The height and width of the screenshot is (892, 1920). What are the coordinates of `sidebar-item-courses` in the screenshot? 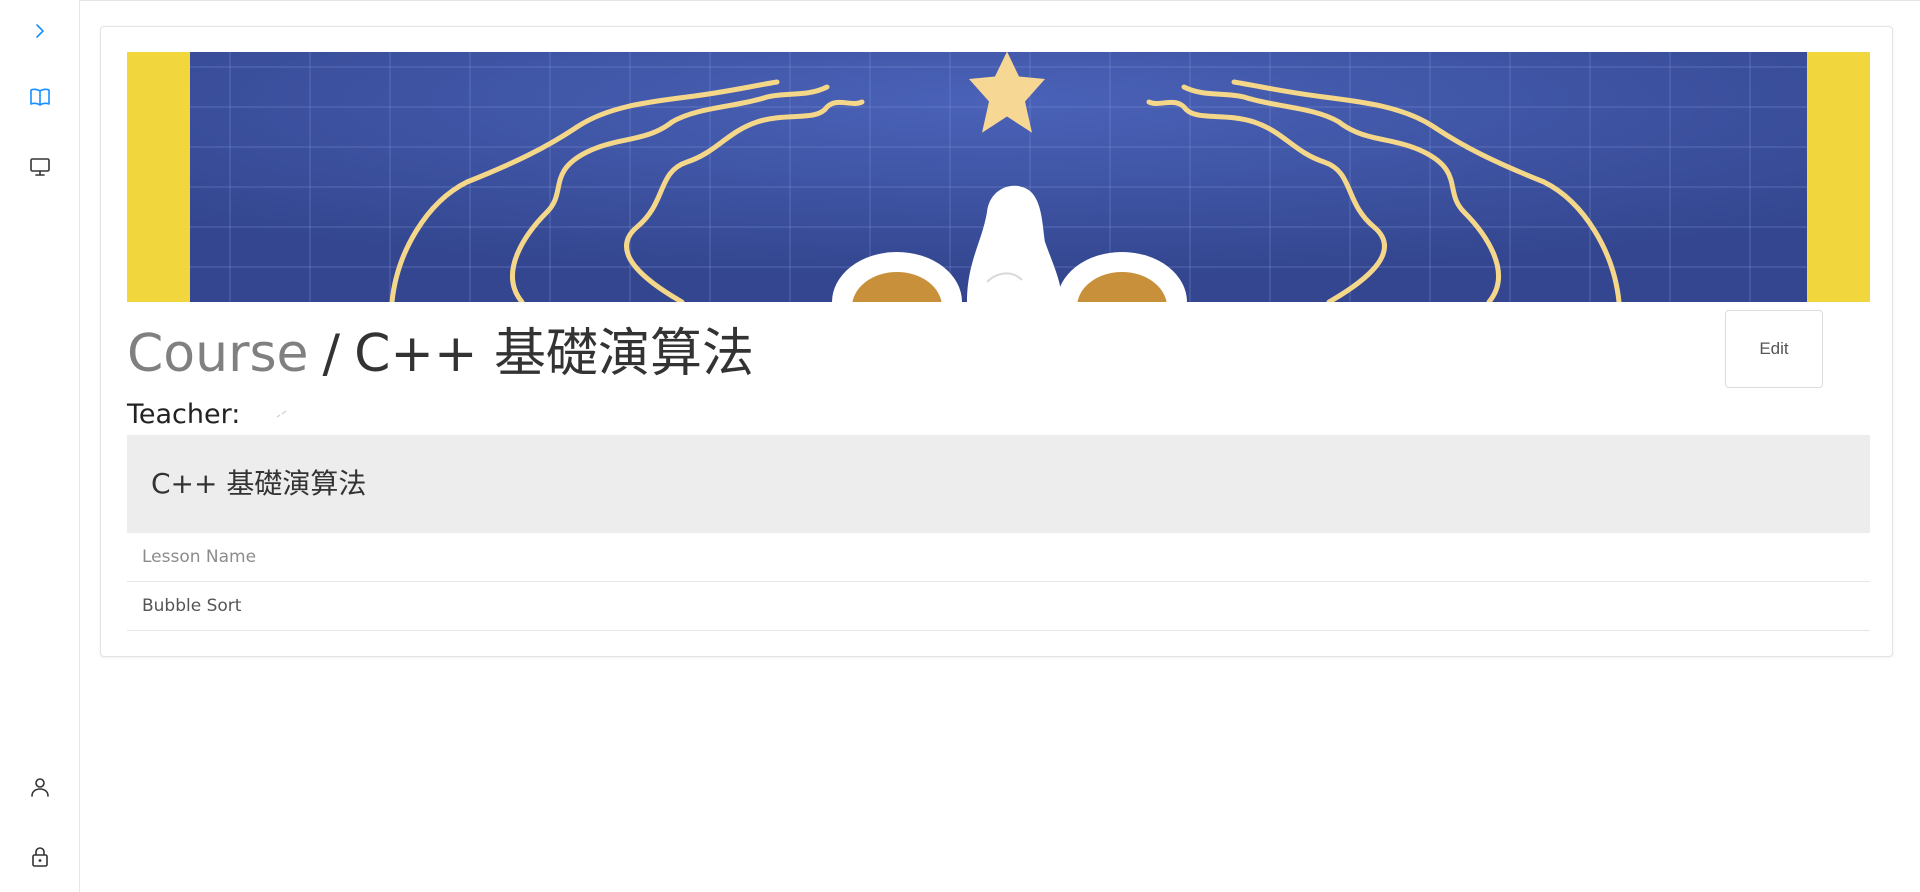 It's located at (40, 97).